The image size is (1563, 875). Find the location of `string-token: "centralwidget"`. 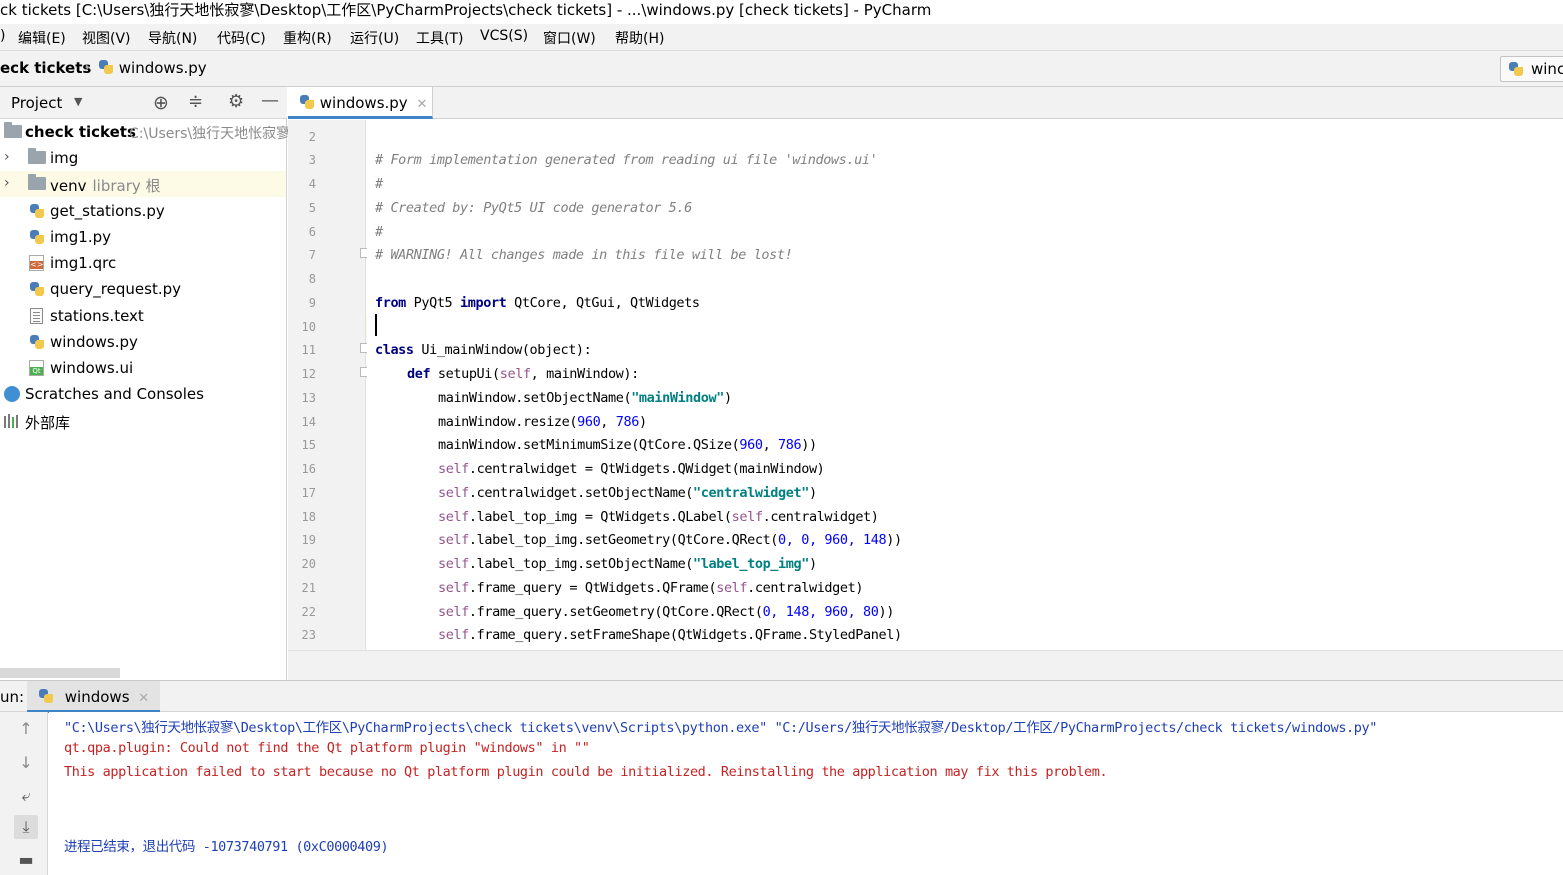

string-token: "centralwidget" is located at coordinates (751, 493).